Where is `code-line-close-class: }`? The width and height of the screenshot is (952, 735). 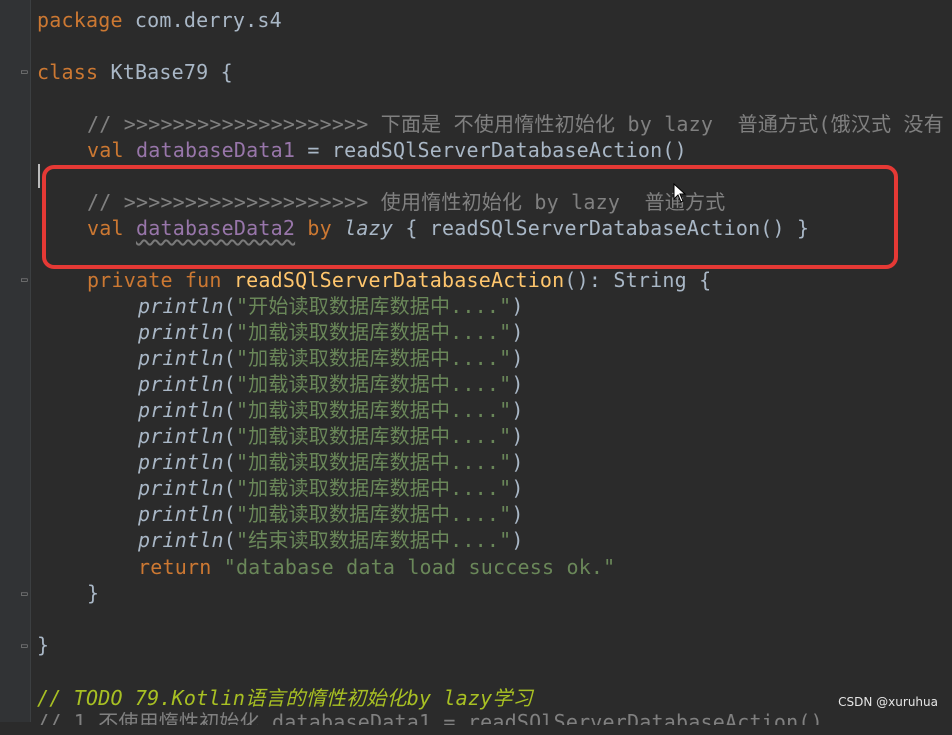
code-line-close-class: } is located at coordinates (43, 645).